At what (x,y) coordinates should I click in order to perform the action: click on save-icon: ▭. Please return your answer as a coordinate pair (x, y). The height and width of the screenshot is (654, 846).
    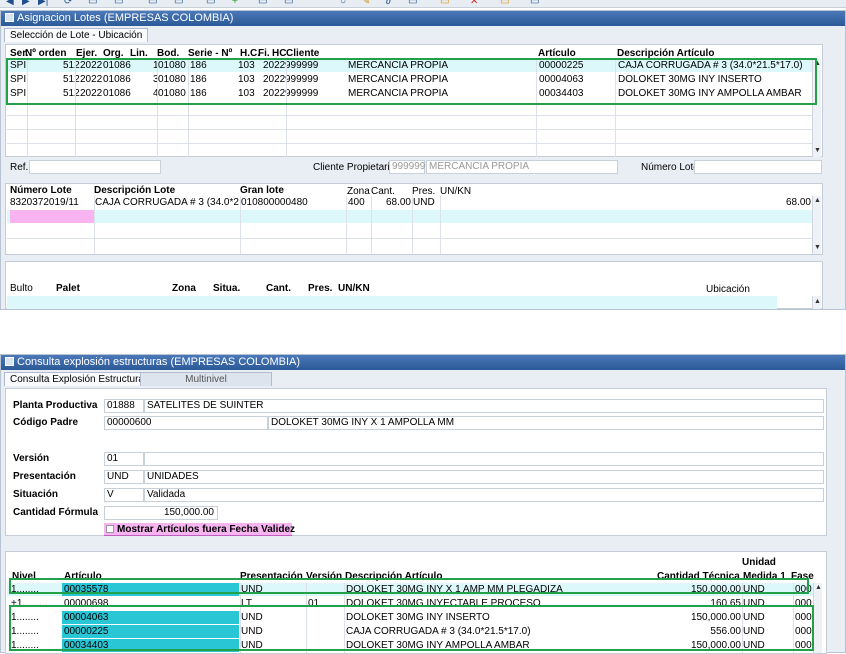
    Looking at the image, I should click on (210, 3).